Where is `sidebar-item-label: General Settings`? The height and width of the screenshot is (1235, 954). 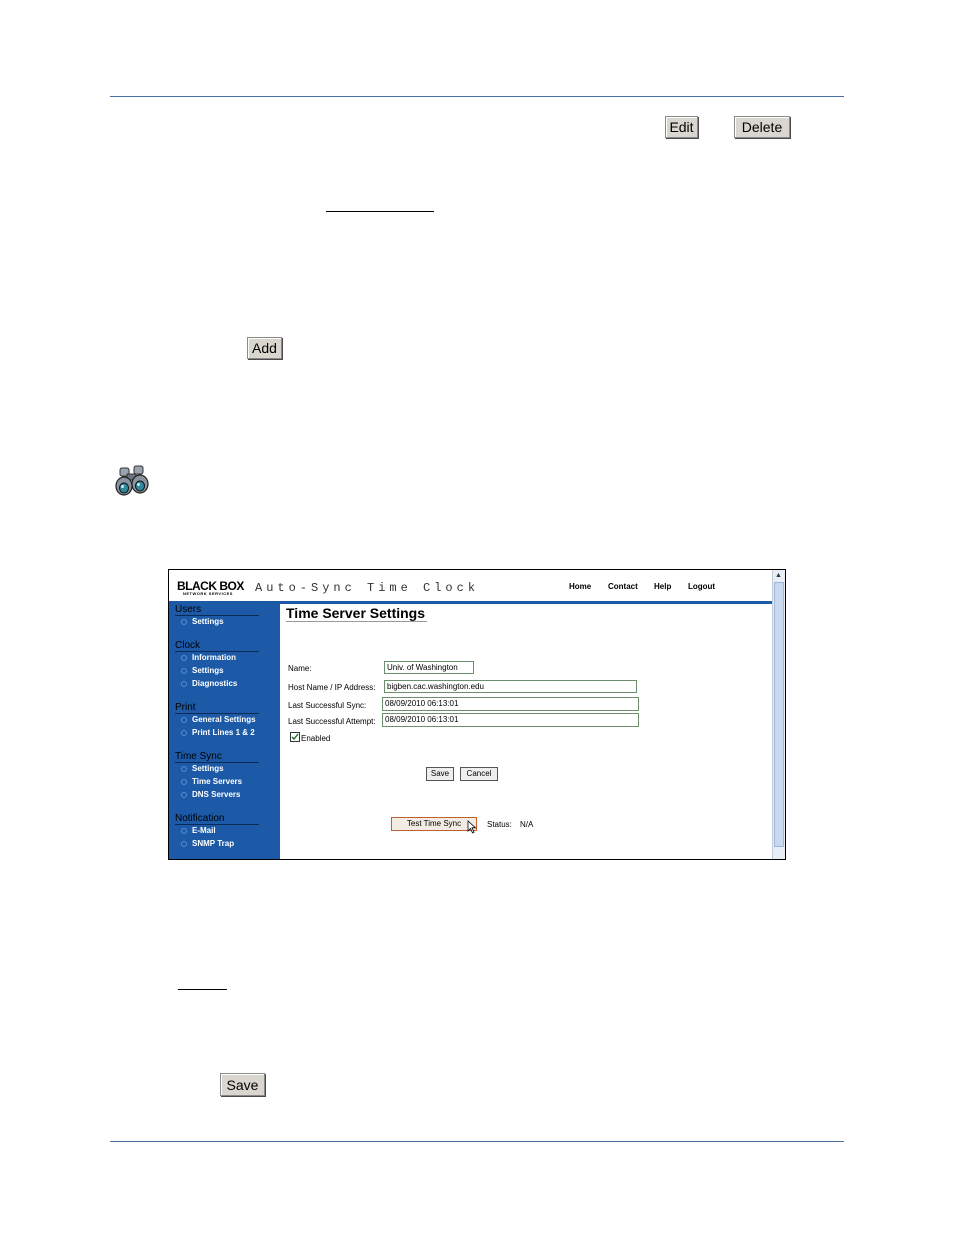 sidebar-item-label: General Settings is located at coordinates (224, 719).